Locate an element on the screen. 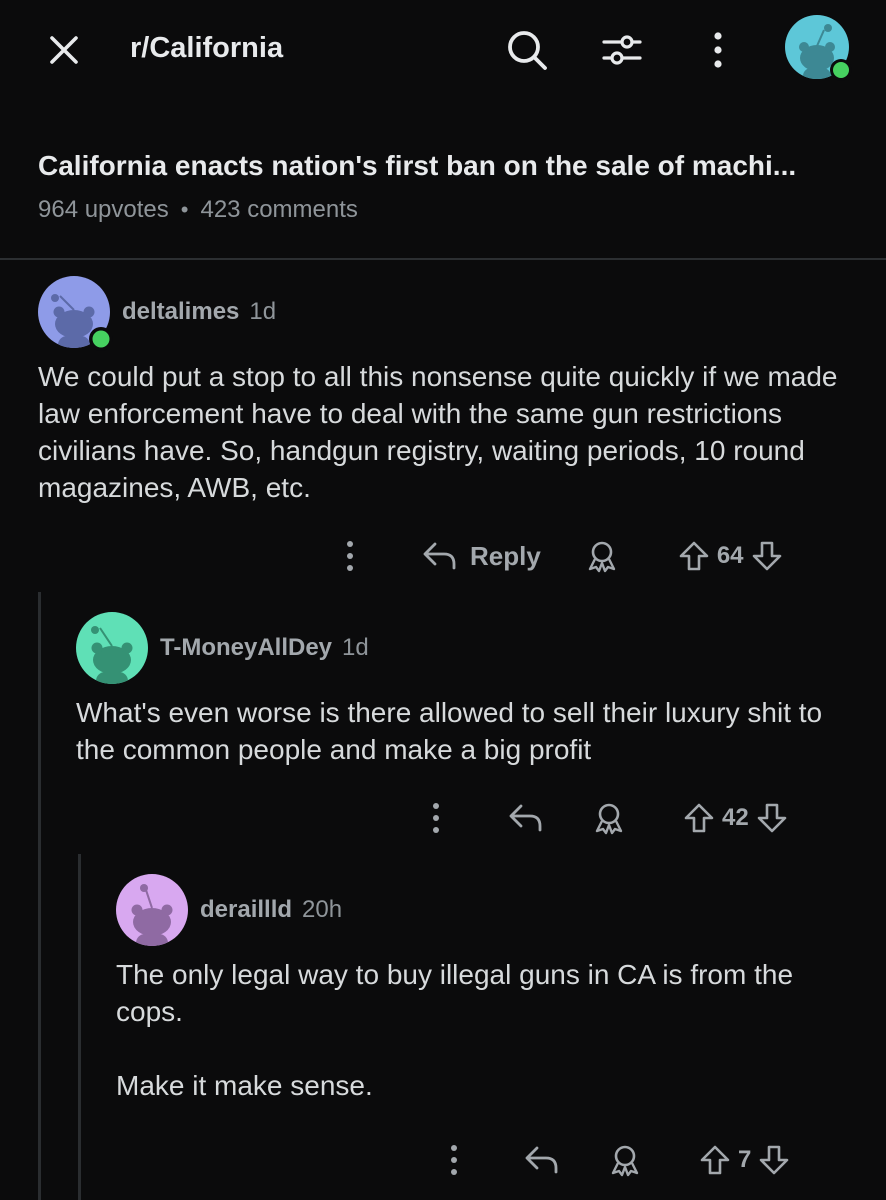  search-icon is located at coordinates (527, 50).